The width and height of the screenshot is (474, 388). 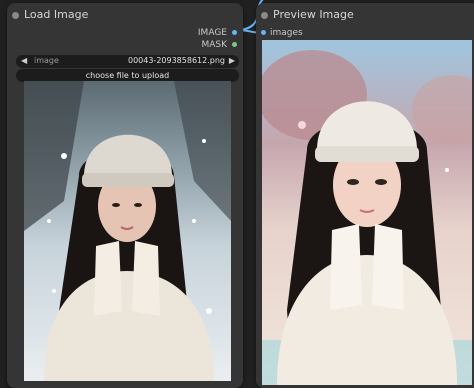 I want to click on image-select-widget: ◀ image 00043-2093858612.png ▶, so click(x=127, y=61).